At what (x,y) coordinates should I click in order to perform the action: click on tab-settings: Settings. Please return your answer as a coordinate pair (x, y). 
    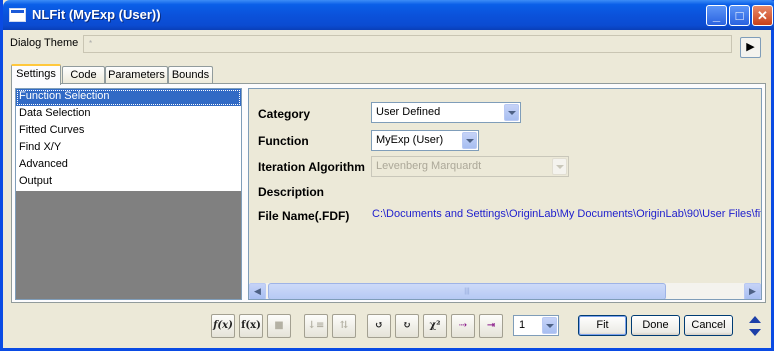
    Looking at the image, I should click on (36, 74).